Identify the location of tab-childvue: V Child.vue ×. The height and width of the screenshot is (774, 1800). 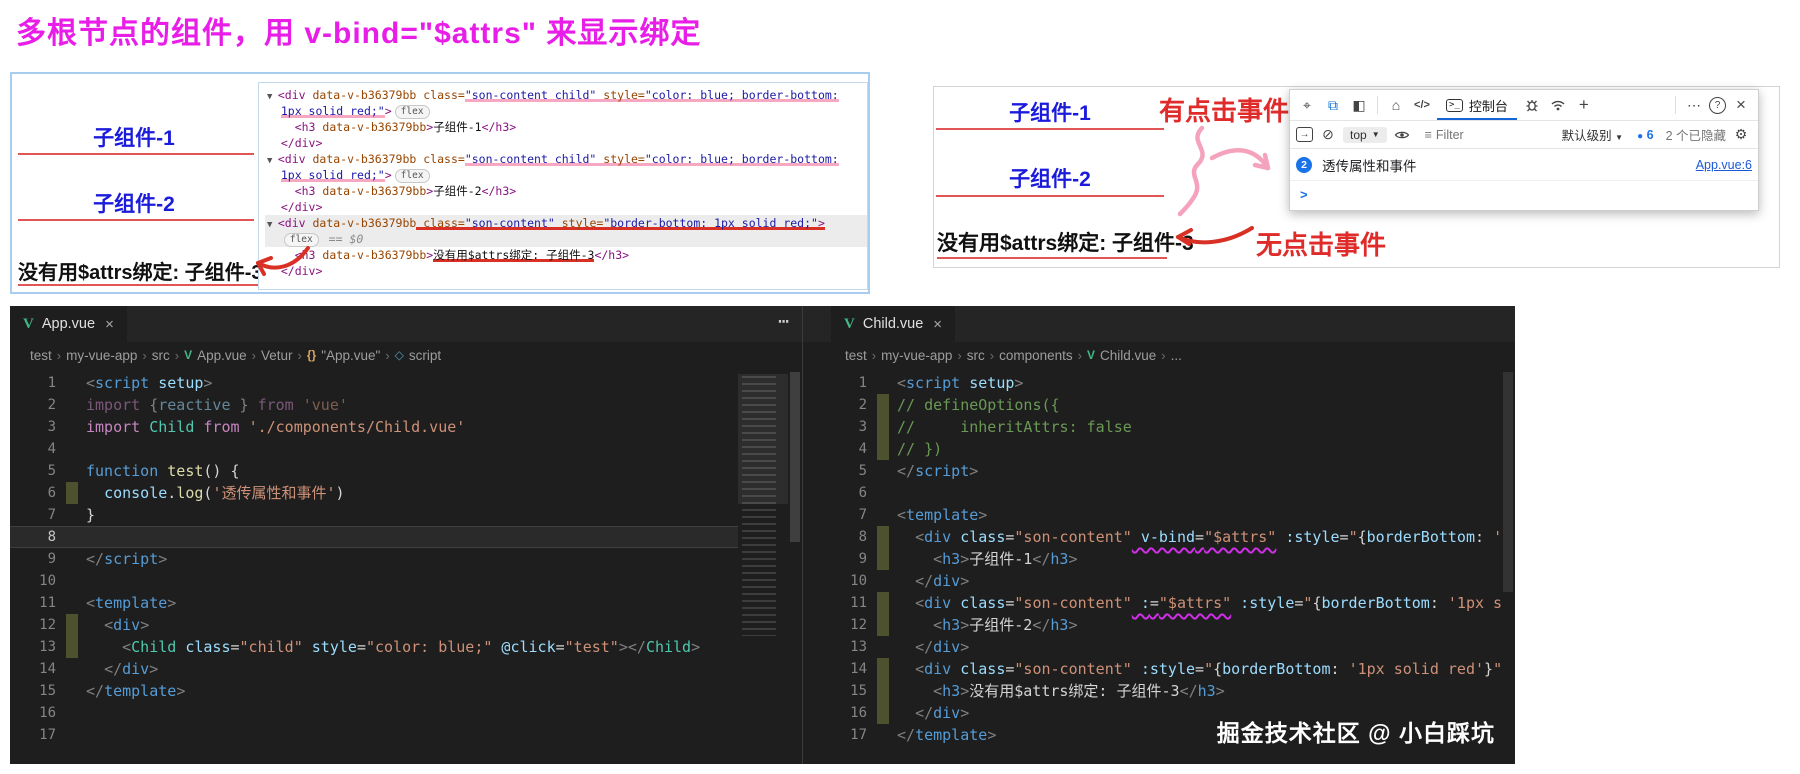
(893, 324).